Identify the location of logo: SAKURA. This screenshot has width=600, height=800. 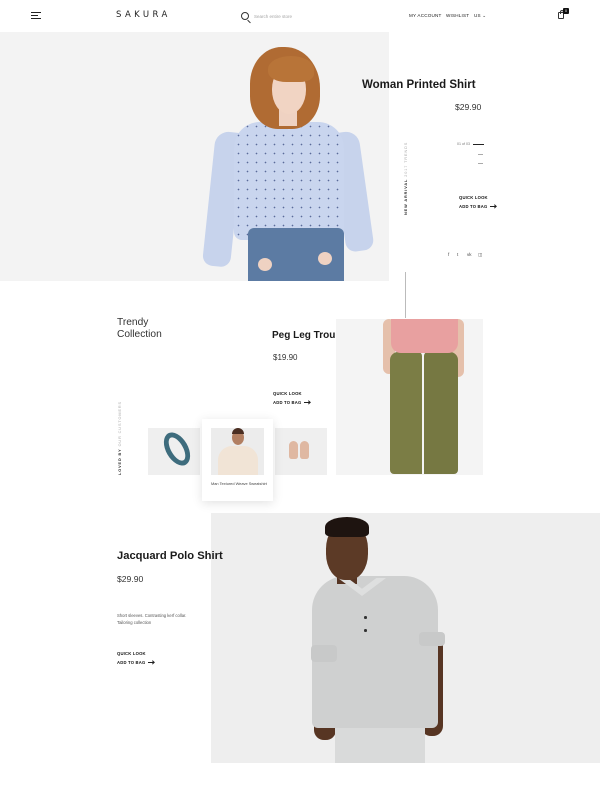
(143, 15).